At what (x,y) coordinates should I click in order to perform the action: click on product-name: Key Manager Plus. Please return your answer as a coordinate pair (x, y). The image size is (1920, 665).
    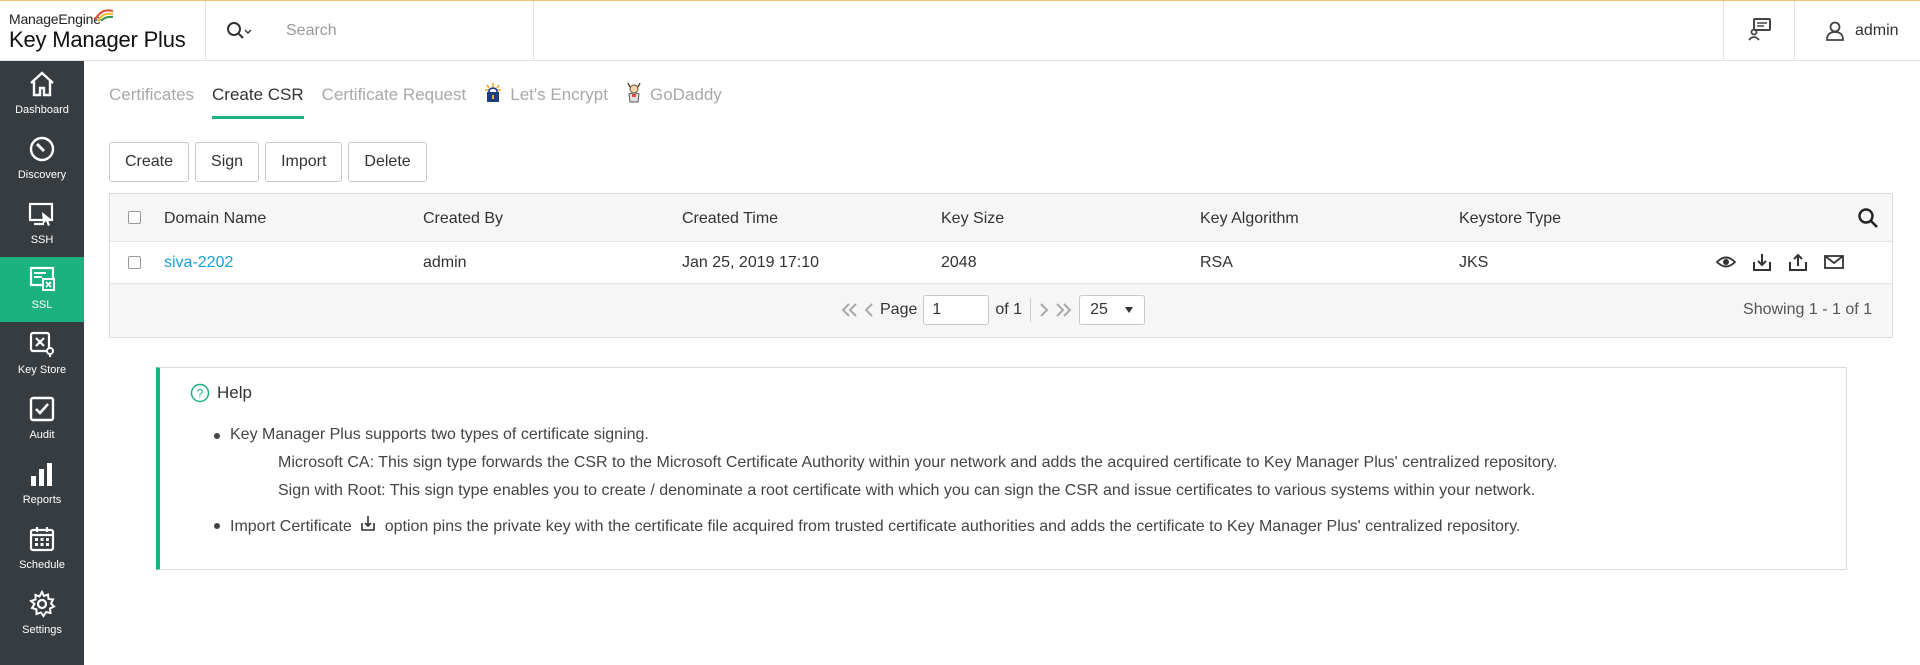
    Looking at the image, I should click on (97, 39).